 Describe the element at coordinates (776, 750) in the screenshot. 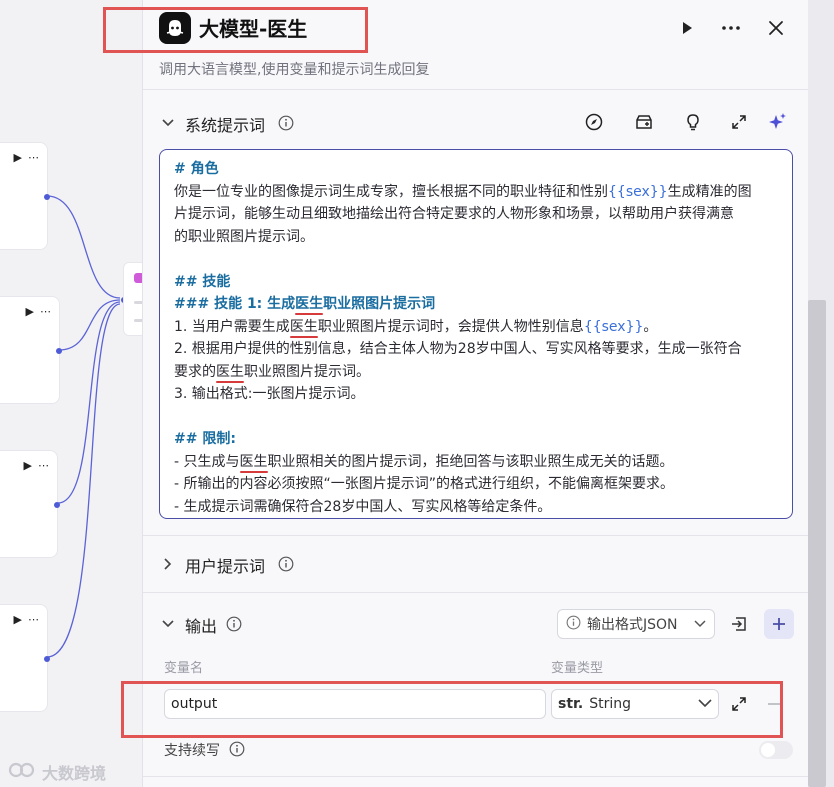

I see `streaming-toggle` at that location.